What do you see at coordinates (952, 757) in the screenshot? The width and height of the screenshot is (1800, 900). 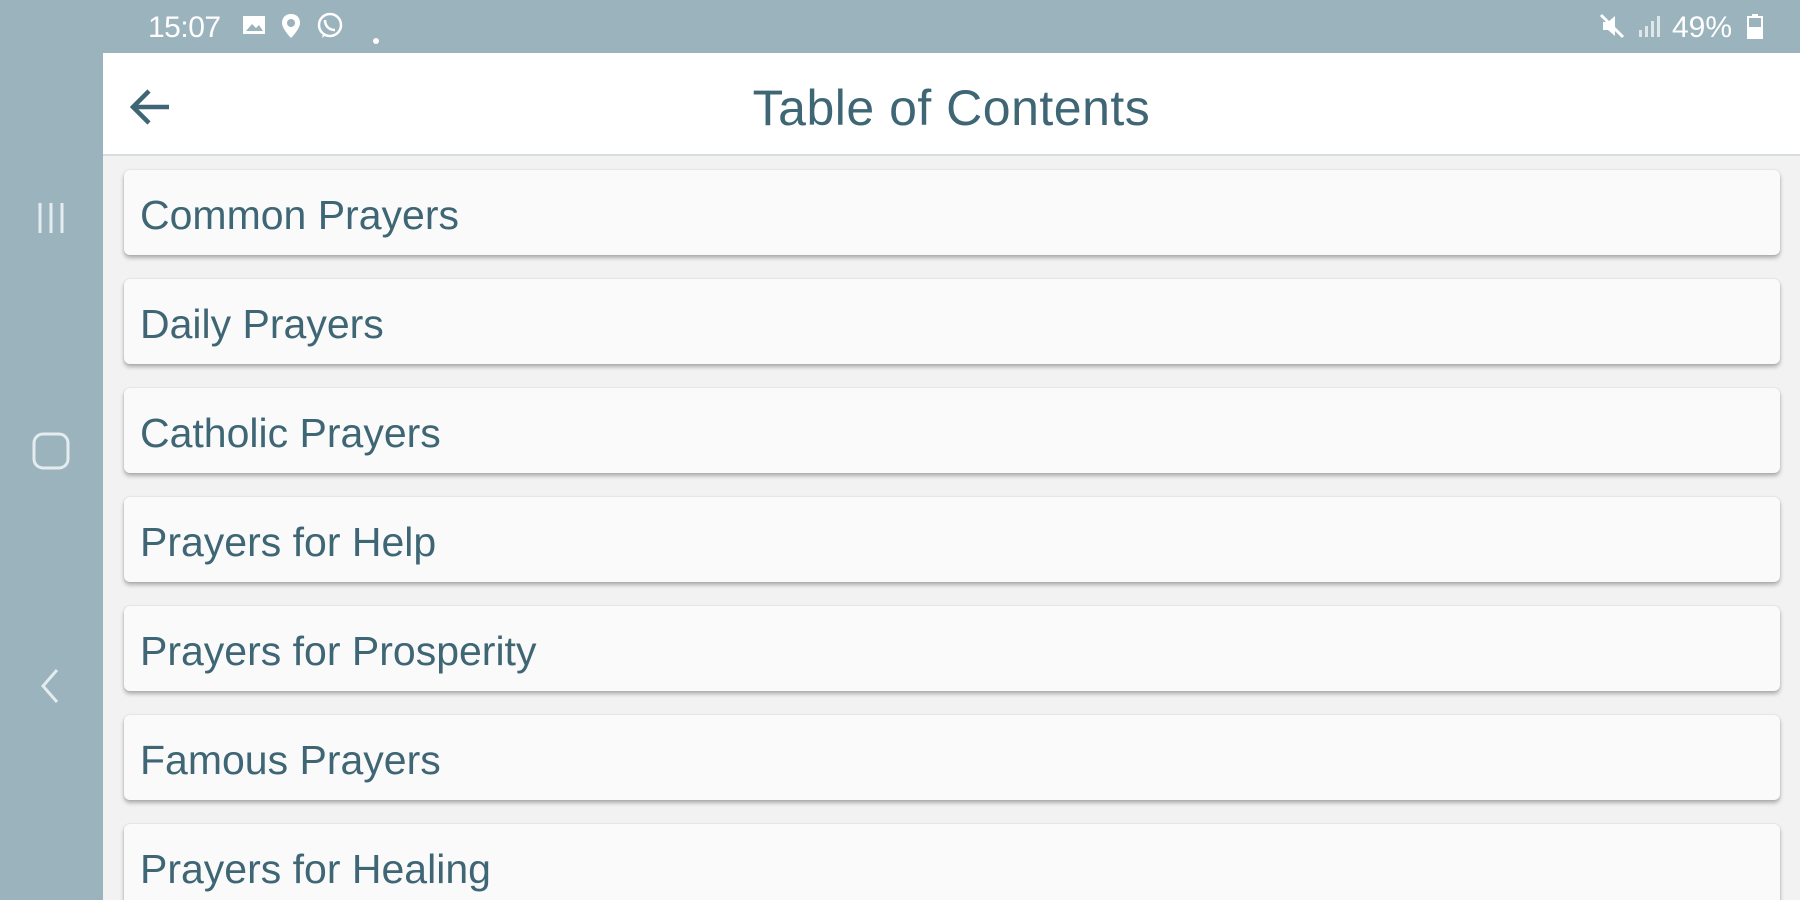 I see `list-item-famous-prayers: Famous Prayers` at bounding box center [952, 757].